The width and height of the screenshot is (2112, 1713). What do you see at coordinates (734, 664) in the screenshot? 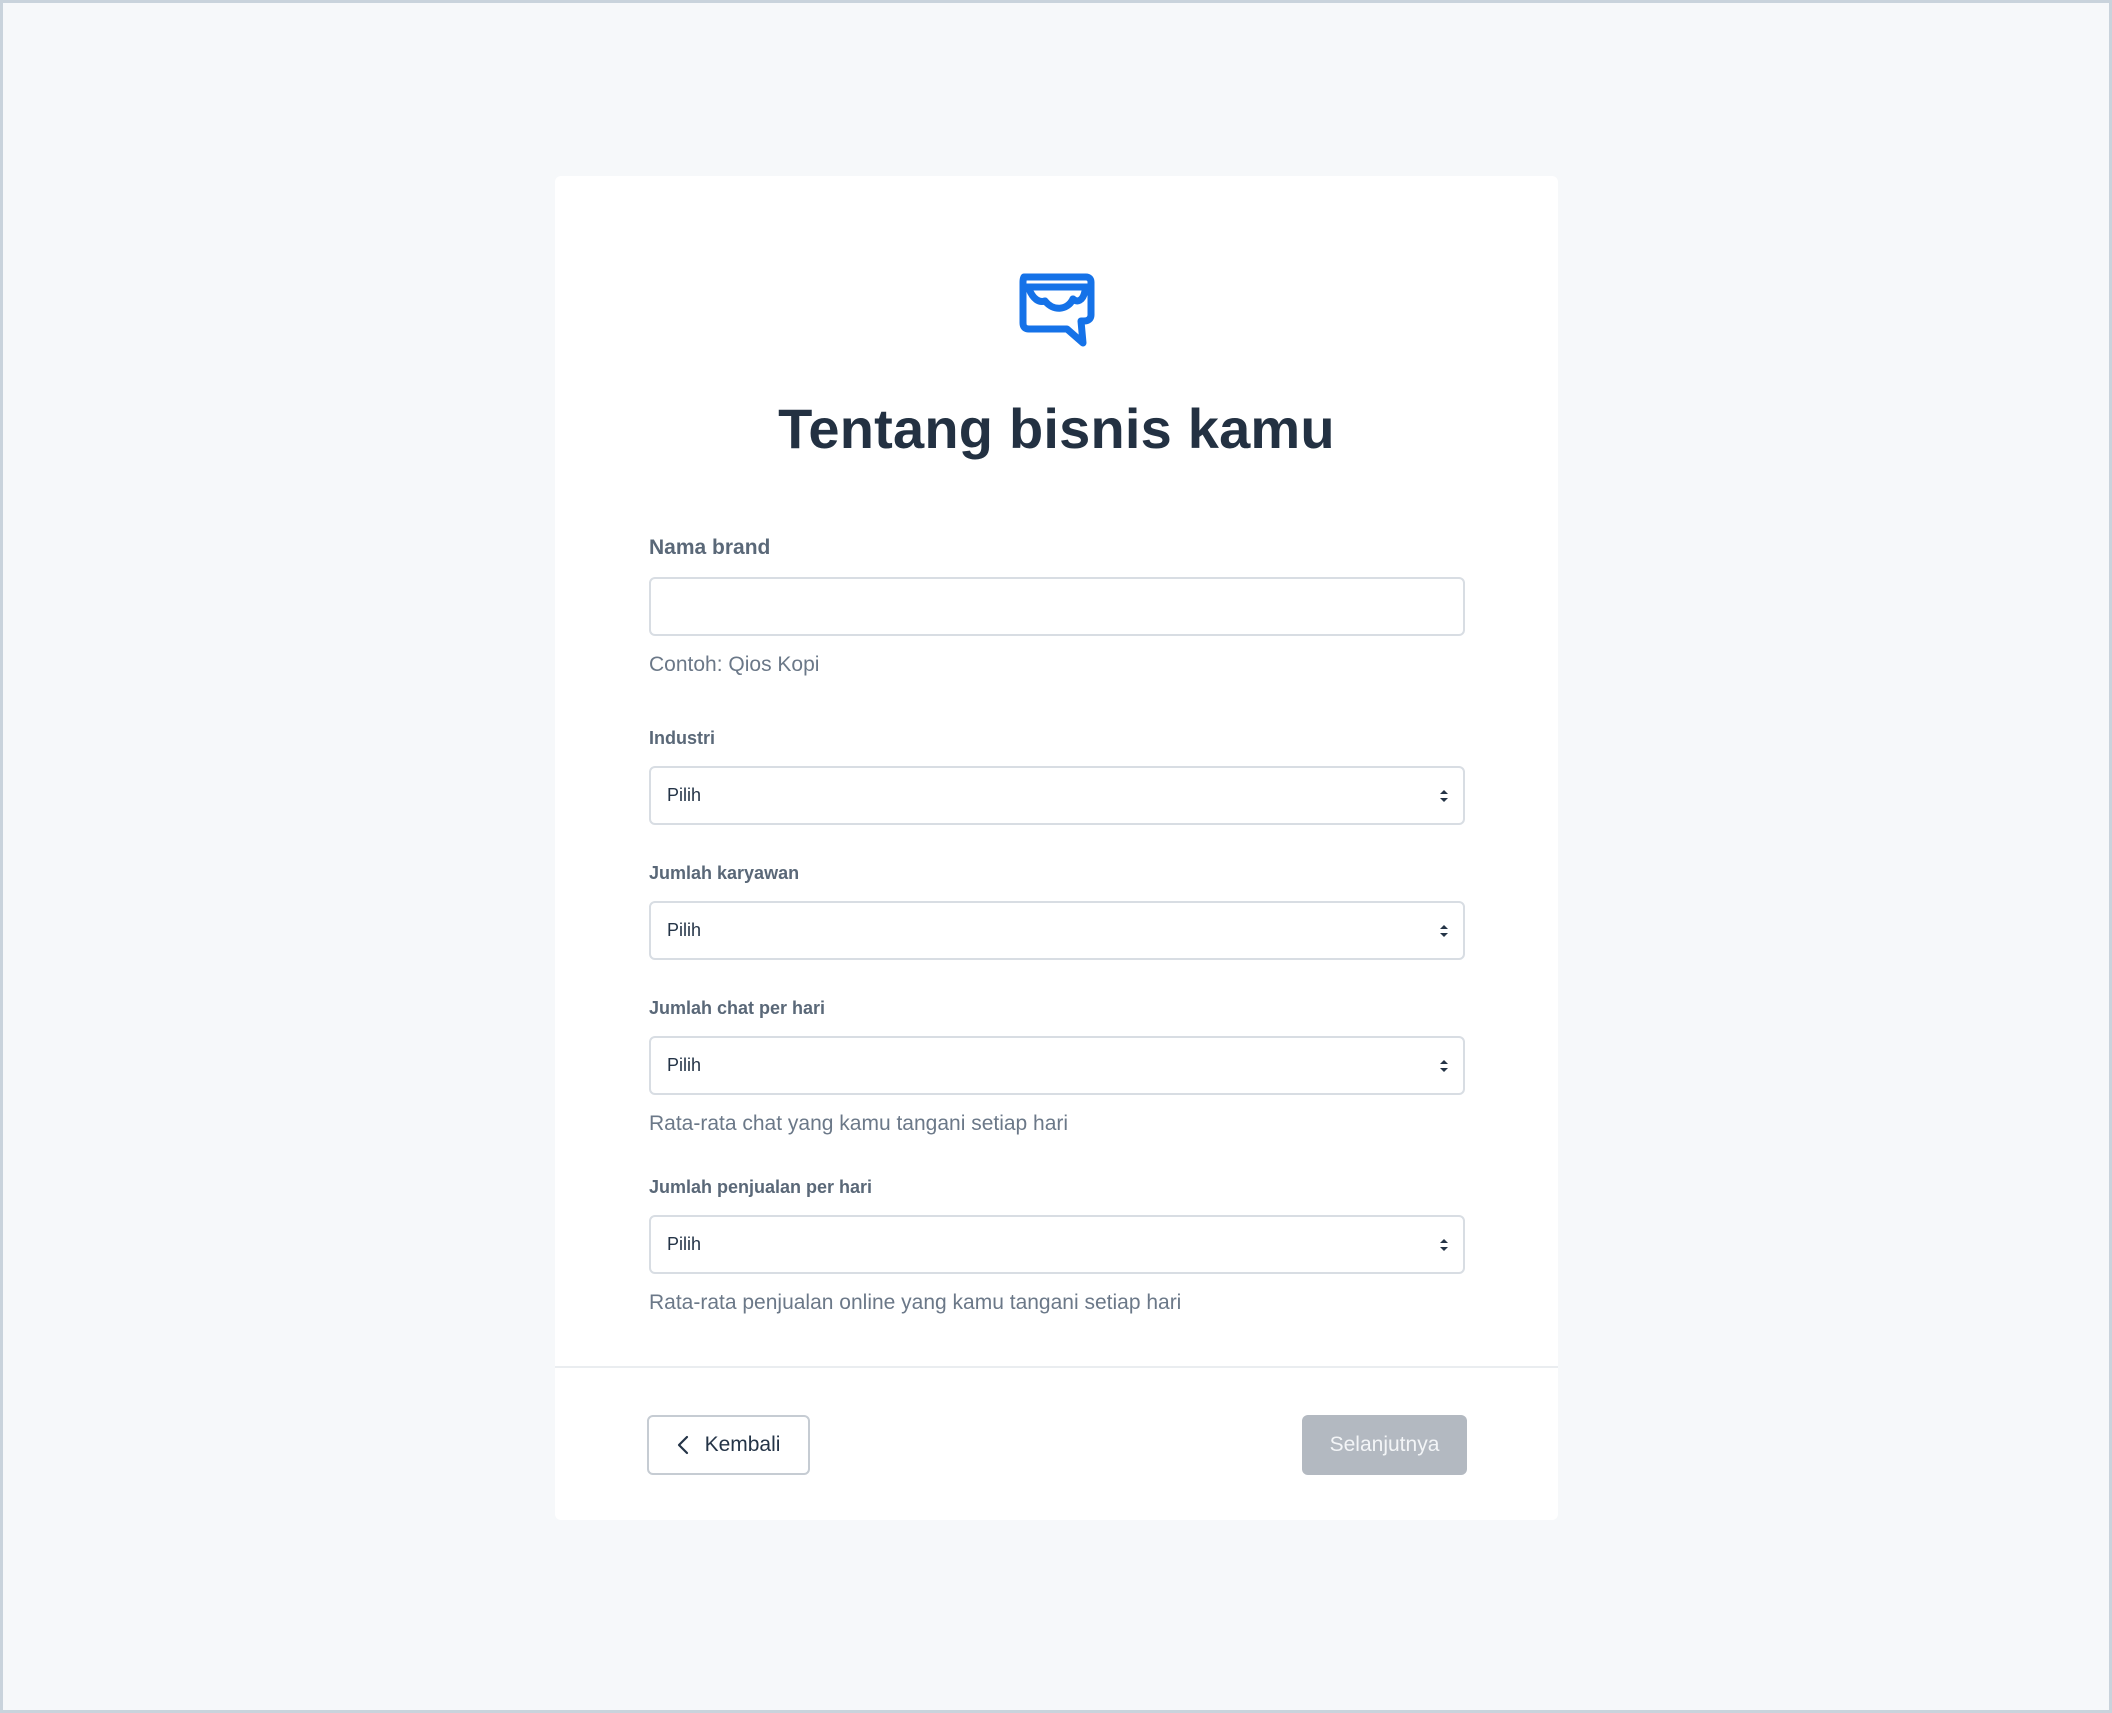
I see `brand-name-helper: Contoh: Qios Kopi` at bounding box center [734, 664].